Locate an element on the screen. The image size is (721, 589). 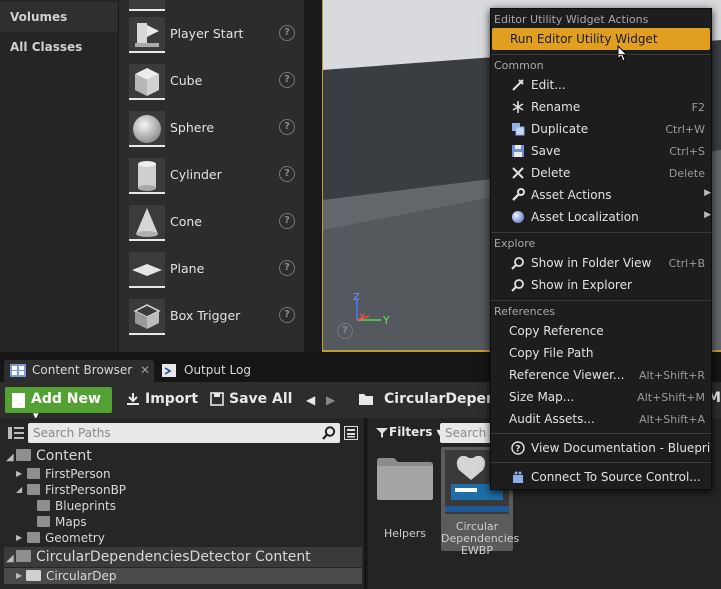
filters-button: Filters ▾ is located at coordinates (416, 432).